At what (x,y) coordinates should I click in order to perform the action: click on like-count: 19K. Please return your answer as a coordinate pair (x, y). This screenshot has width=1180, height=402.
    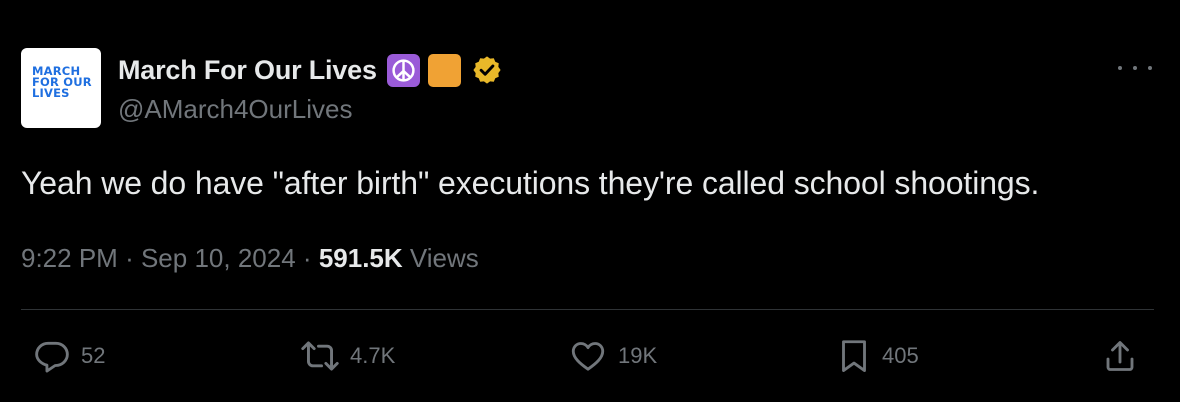
    Looking at the image, I should click on (638, 355).